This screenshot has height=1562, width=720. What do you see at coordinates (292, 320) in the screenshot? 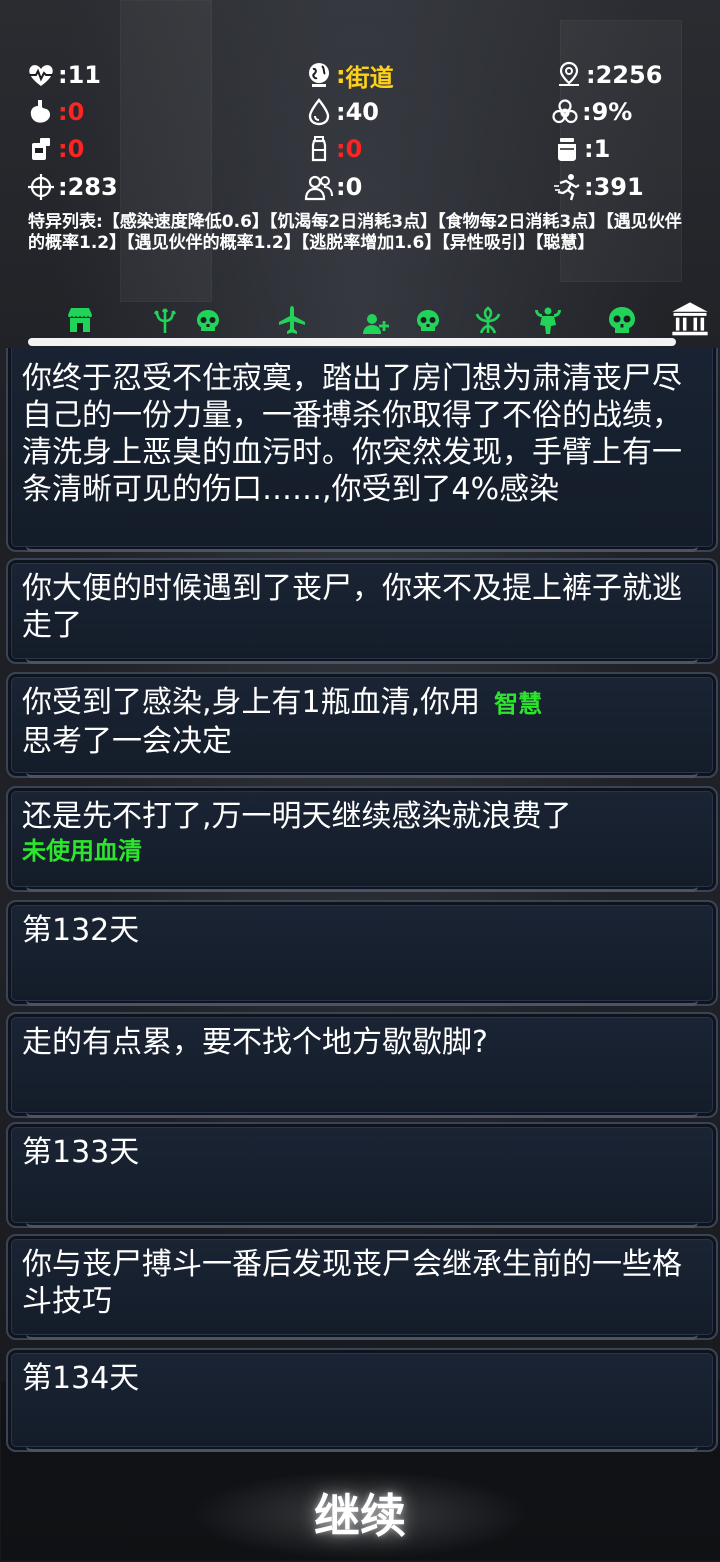
I see `plane-icon` at bounding box center [292, 320].